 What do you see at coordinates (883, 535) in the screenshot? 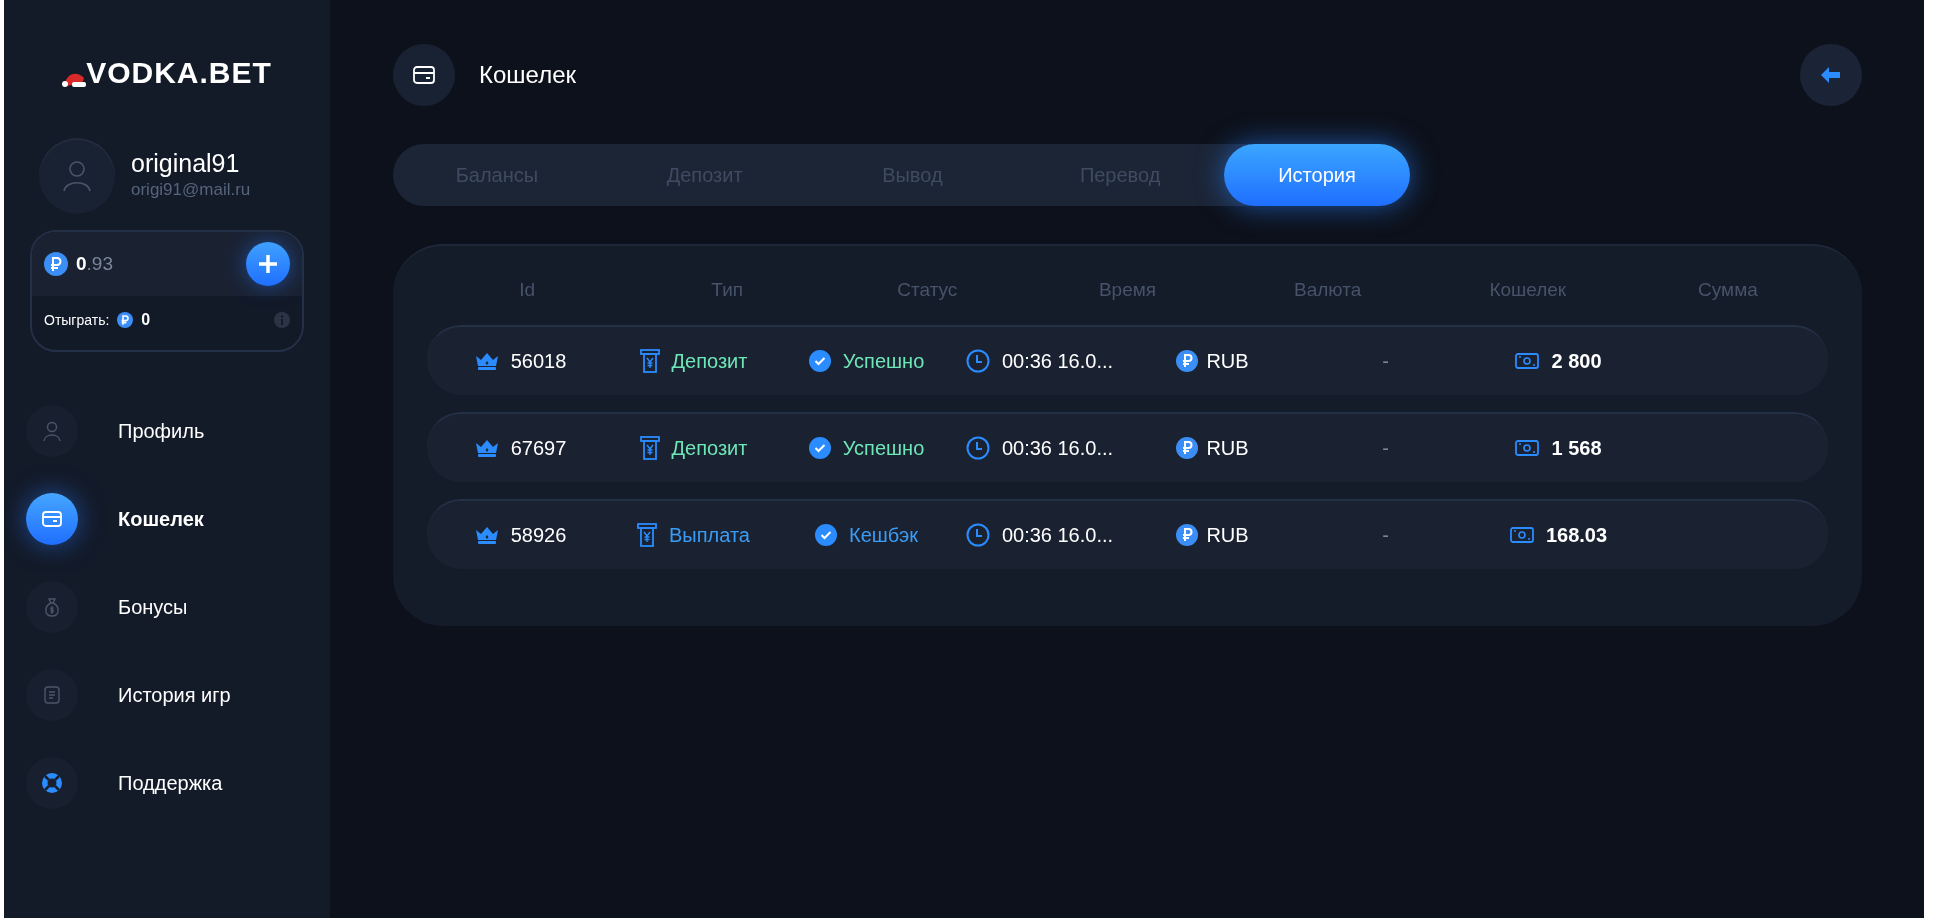
I see `transaction-status: Кешбэк` at bounding box center [883, 535].